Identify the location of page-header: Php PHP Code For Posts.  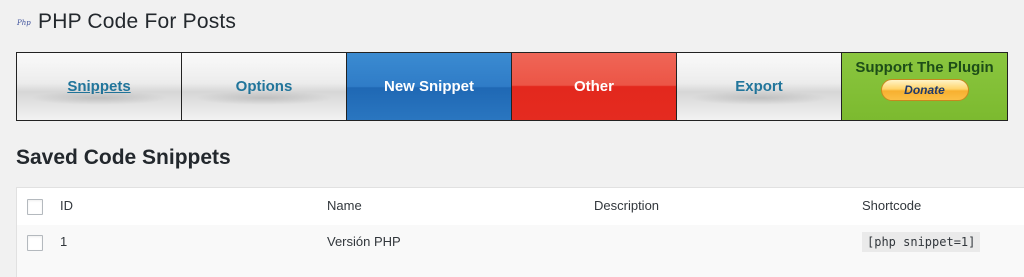
(126, 22).